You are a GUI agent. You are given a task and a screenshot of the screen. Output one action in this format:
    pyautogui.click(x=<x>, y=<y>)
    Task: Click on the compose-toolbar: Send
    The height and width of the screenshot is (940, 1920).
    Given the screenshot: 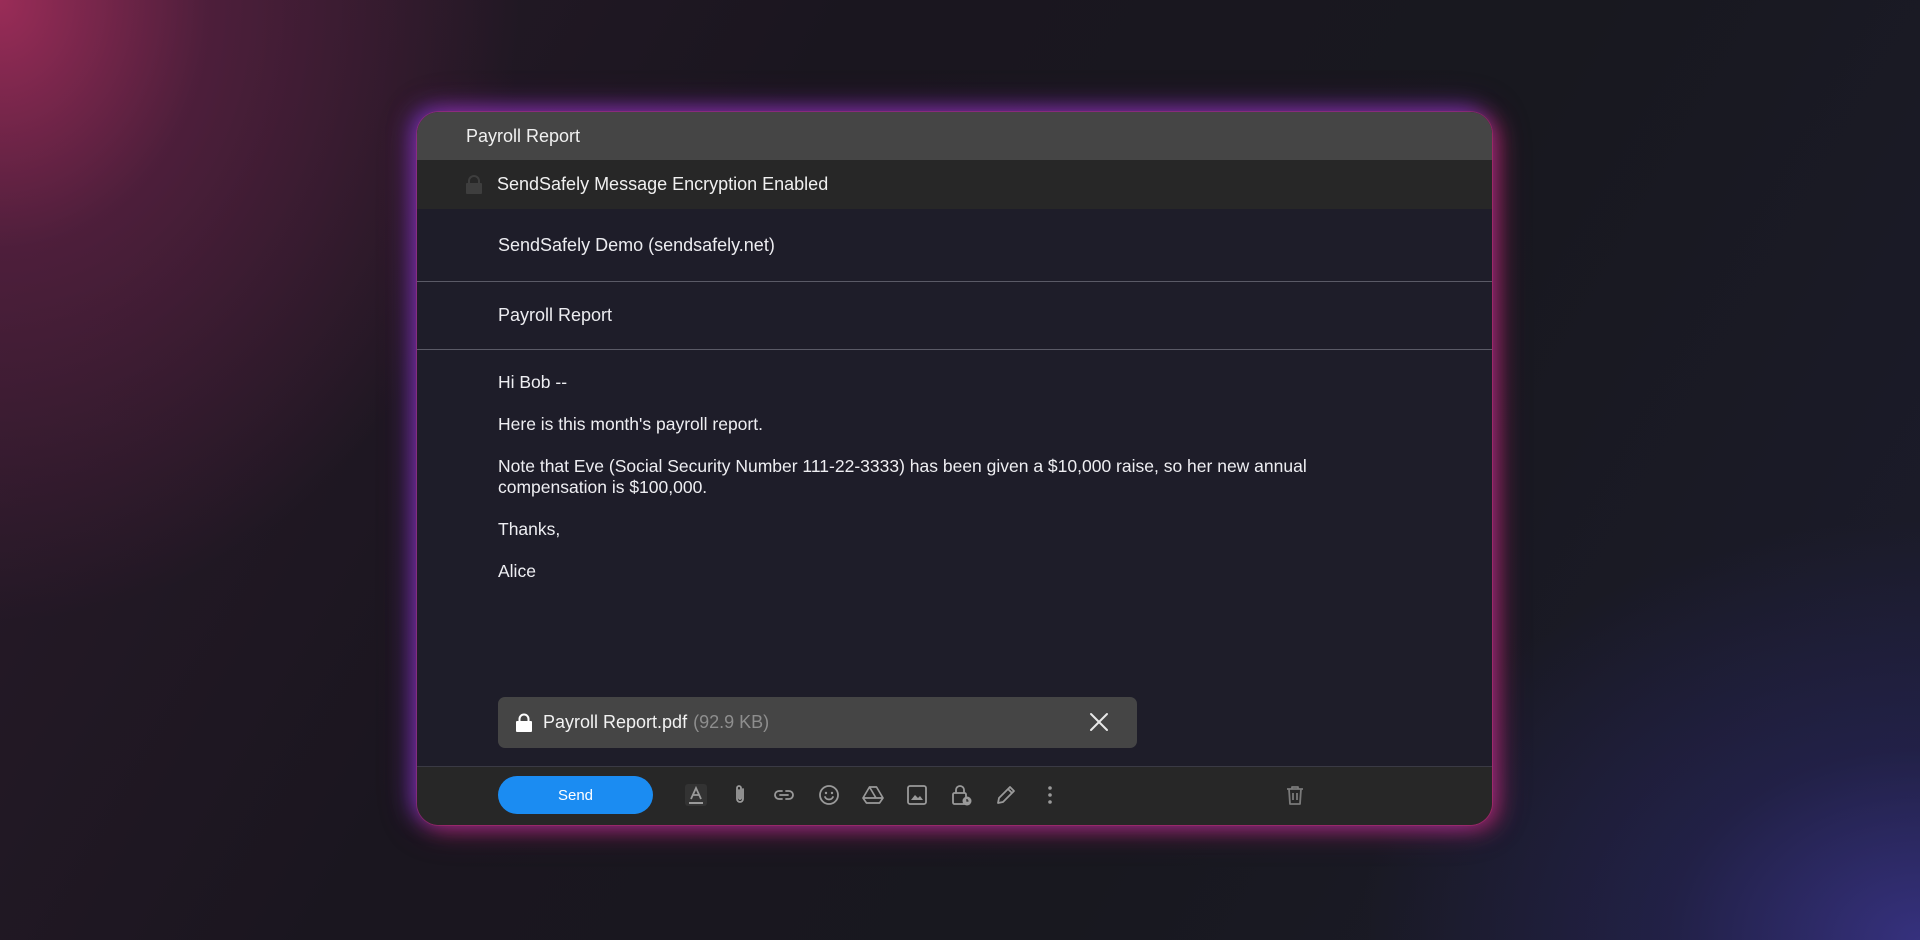 What is the action you would take?
    pyautogui.click(x=954, y=795)
    